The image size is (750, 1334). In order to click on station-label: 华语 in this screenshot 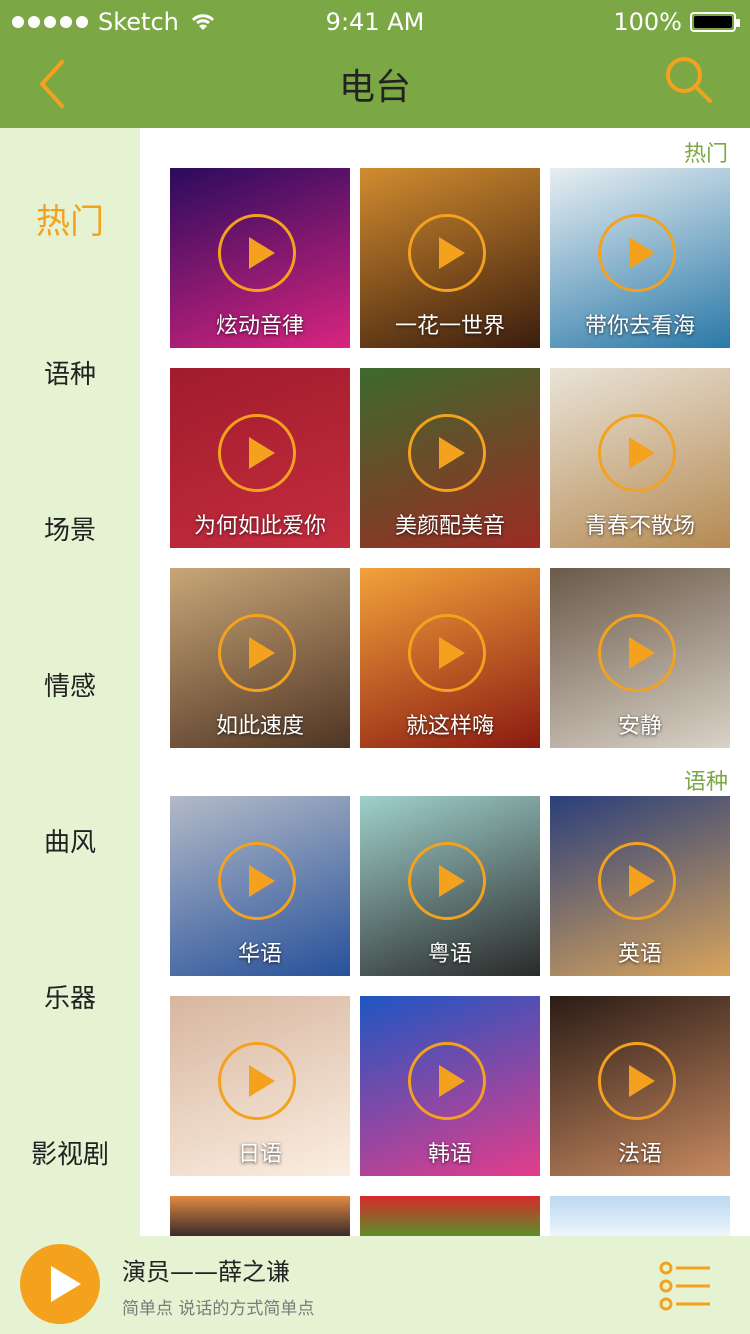, I will do `click(259, 954)`.